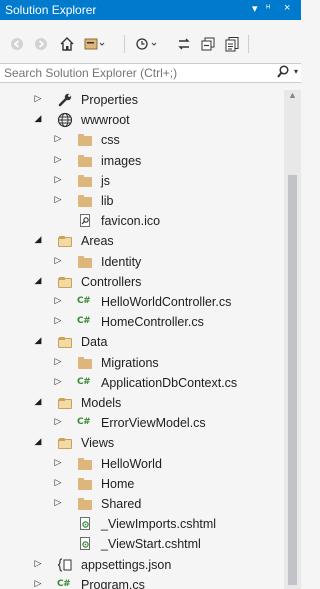 This screenshot has width=320, height=589. Describe the element at coordinates (152, 322) in the screenshot. I see `tree-item-label: HomeController.cs` at that location.